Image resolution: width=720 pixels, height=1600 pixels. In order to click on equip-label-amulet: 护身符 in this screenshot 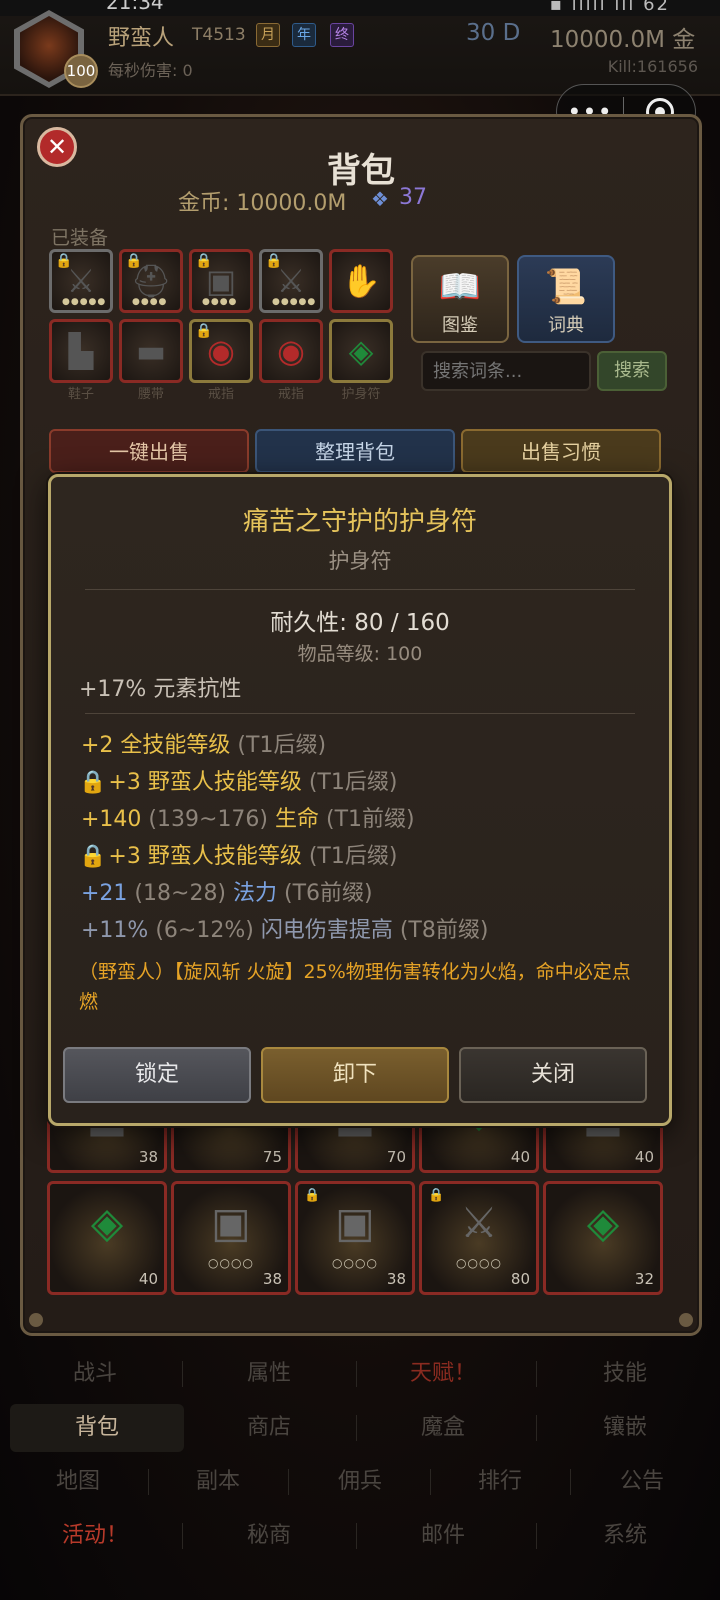, I will do `click(361, 394)`.